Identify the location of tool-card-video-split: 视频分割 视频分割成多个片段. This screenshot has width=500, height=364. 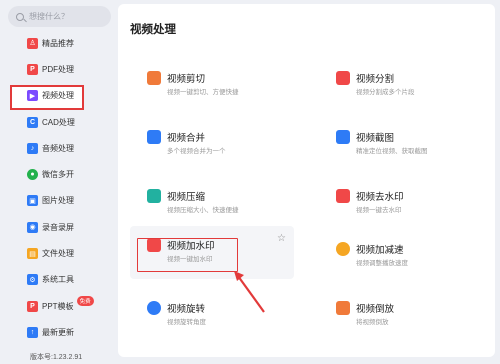
(401, 84).